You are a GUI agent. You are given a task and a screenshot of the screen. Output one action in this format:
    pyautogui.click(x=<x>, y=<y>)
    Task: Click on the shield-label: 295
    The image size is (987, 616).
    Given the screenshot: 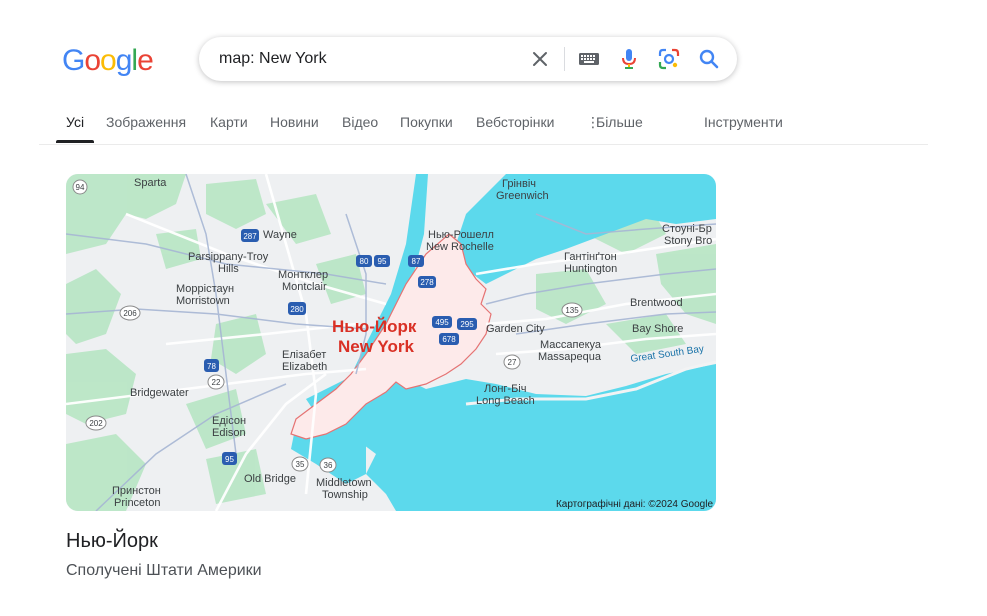 What is the action you would take?
    pyautogui.click(x=467, y=324)
    